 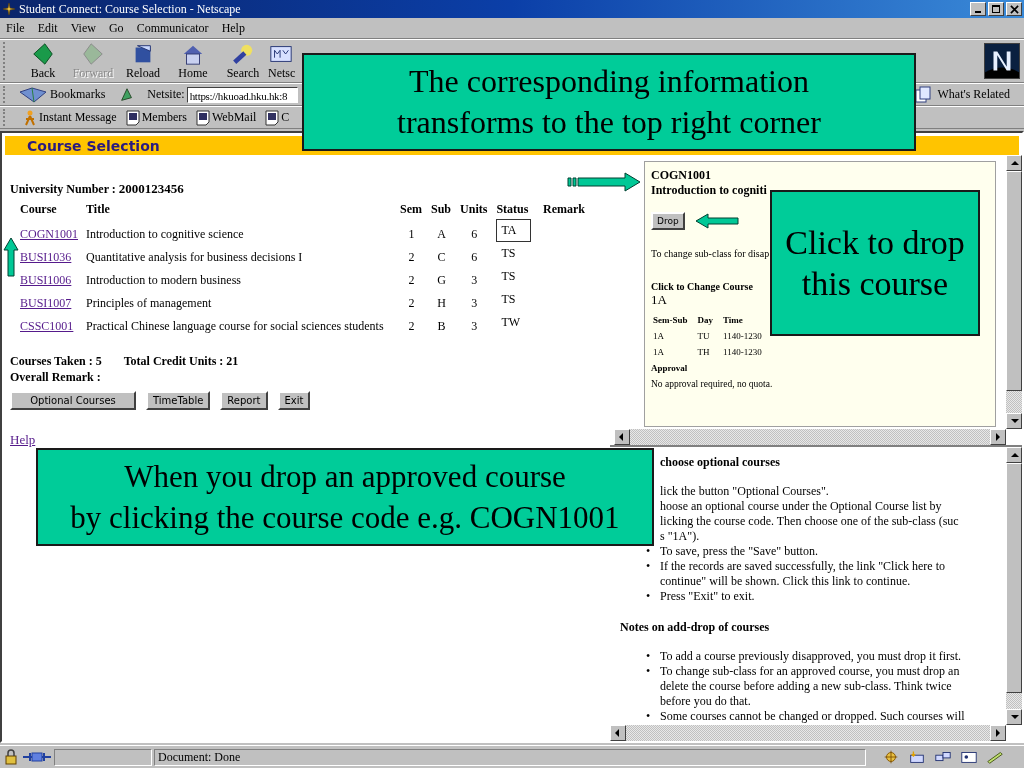 I want to click on form-button: Report, so click(x=244, y=400).